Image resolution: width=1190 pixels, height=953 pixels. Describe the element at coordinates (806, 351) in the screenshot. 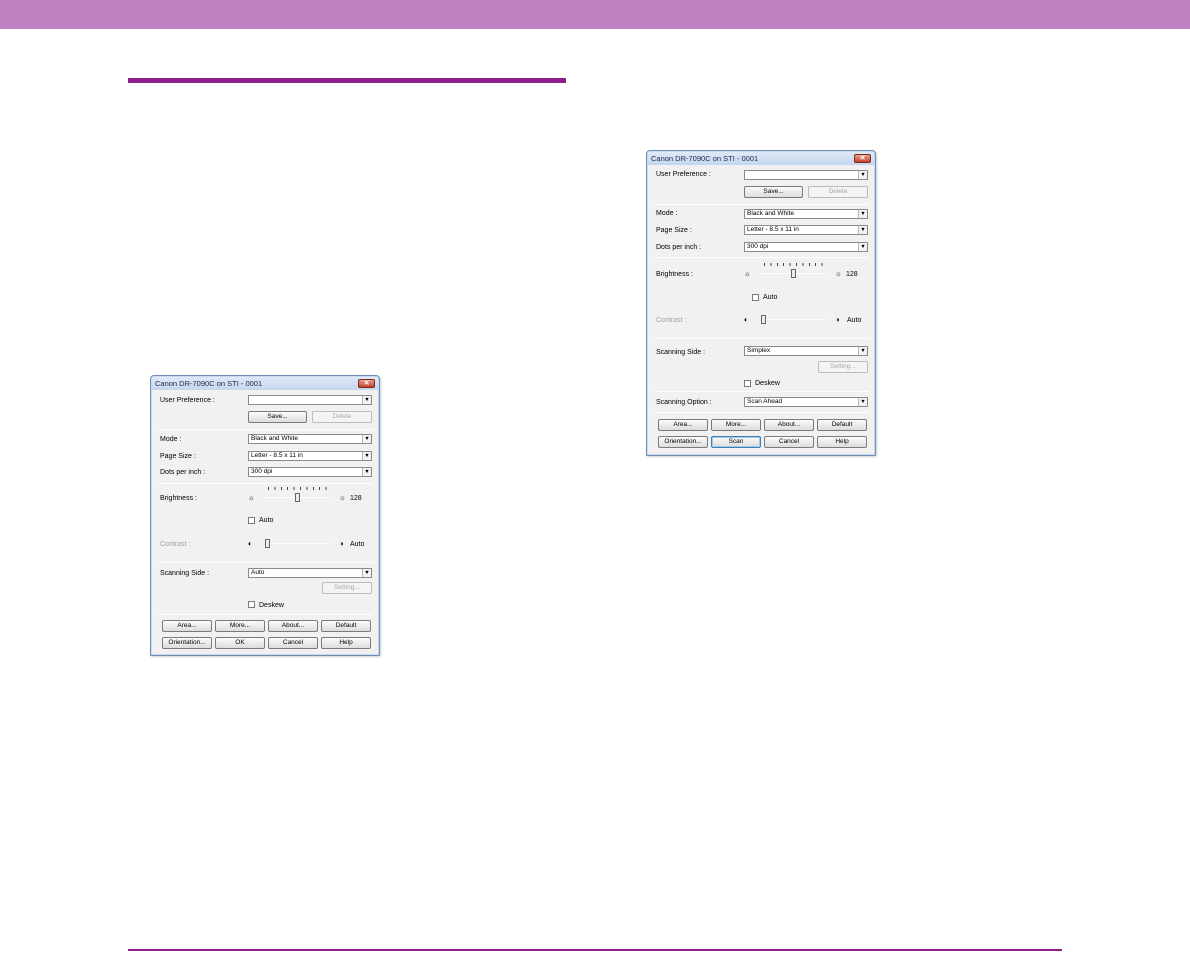

I see `scanning-side-combo: Simplex ▼` at that location.